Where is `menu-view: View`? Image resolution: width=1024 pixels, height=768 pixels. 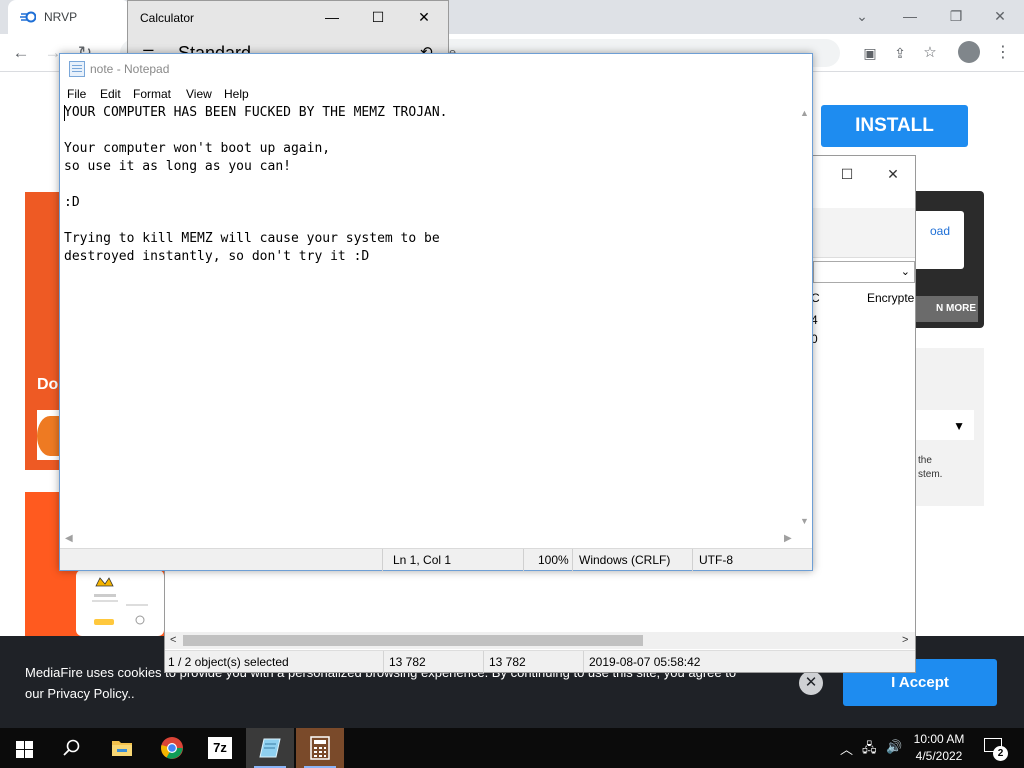 menu-view: View is located at coordinates (199, 94).